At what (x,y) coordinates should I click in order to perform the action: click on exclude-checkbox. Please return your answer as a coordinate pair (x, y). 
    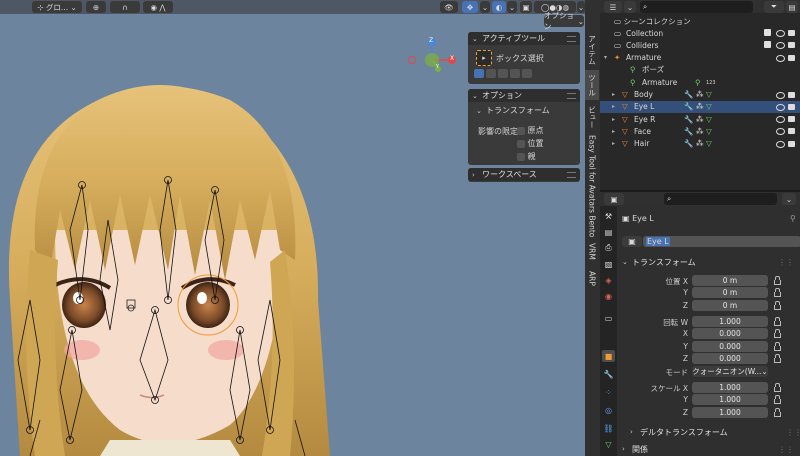
    Looking at the image, I should click on (767, 32).